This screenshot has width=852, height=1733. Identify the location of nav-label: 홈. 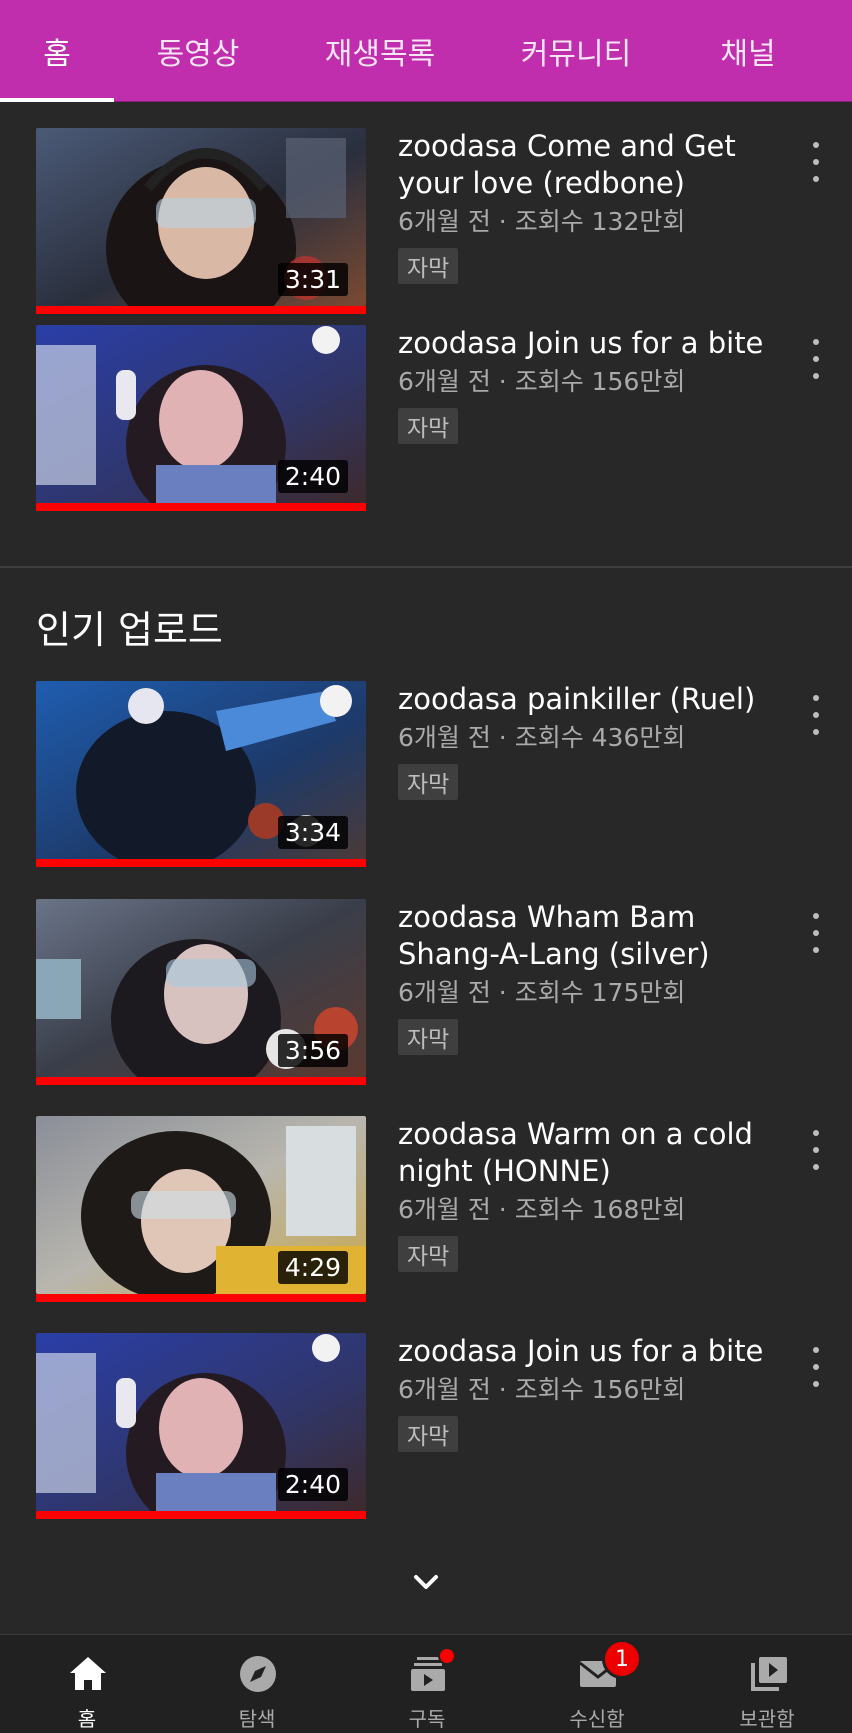
(87, 1719).